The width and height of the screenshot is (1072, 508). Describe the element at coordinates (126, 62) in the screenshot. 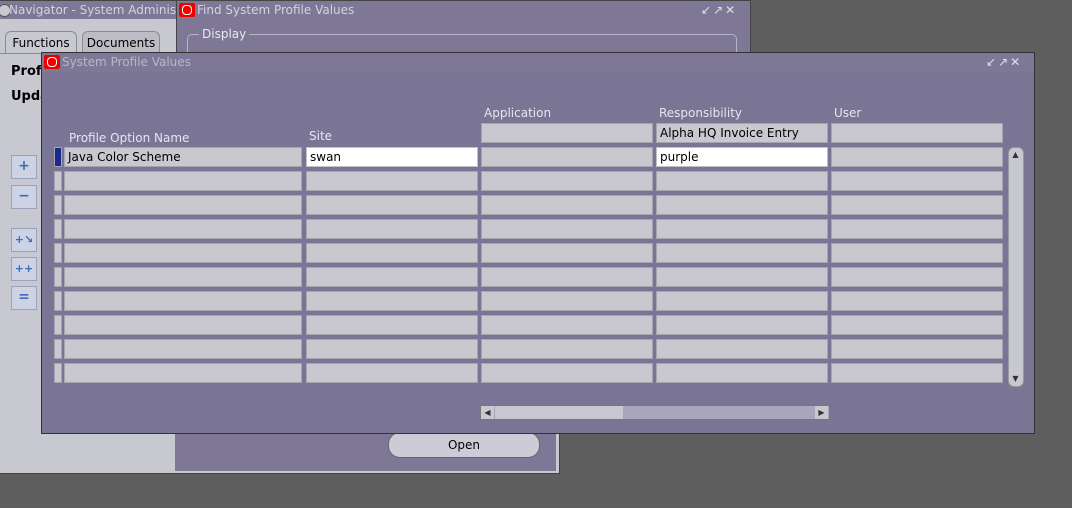

I see `spv-title: System Profile Values` at that location.